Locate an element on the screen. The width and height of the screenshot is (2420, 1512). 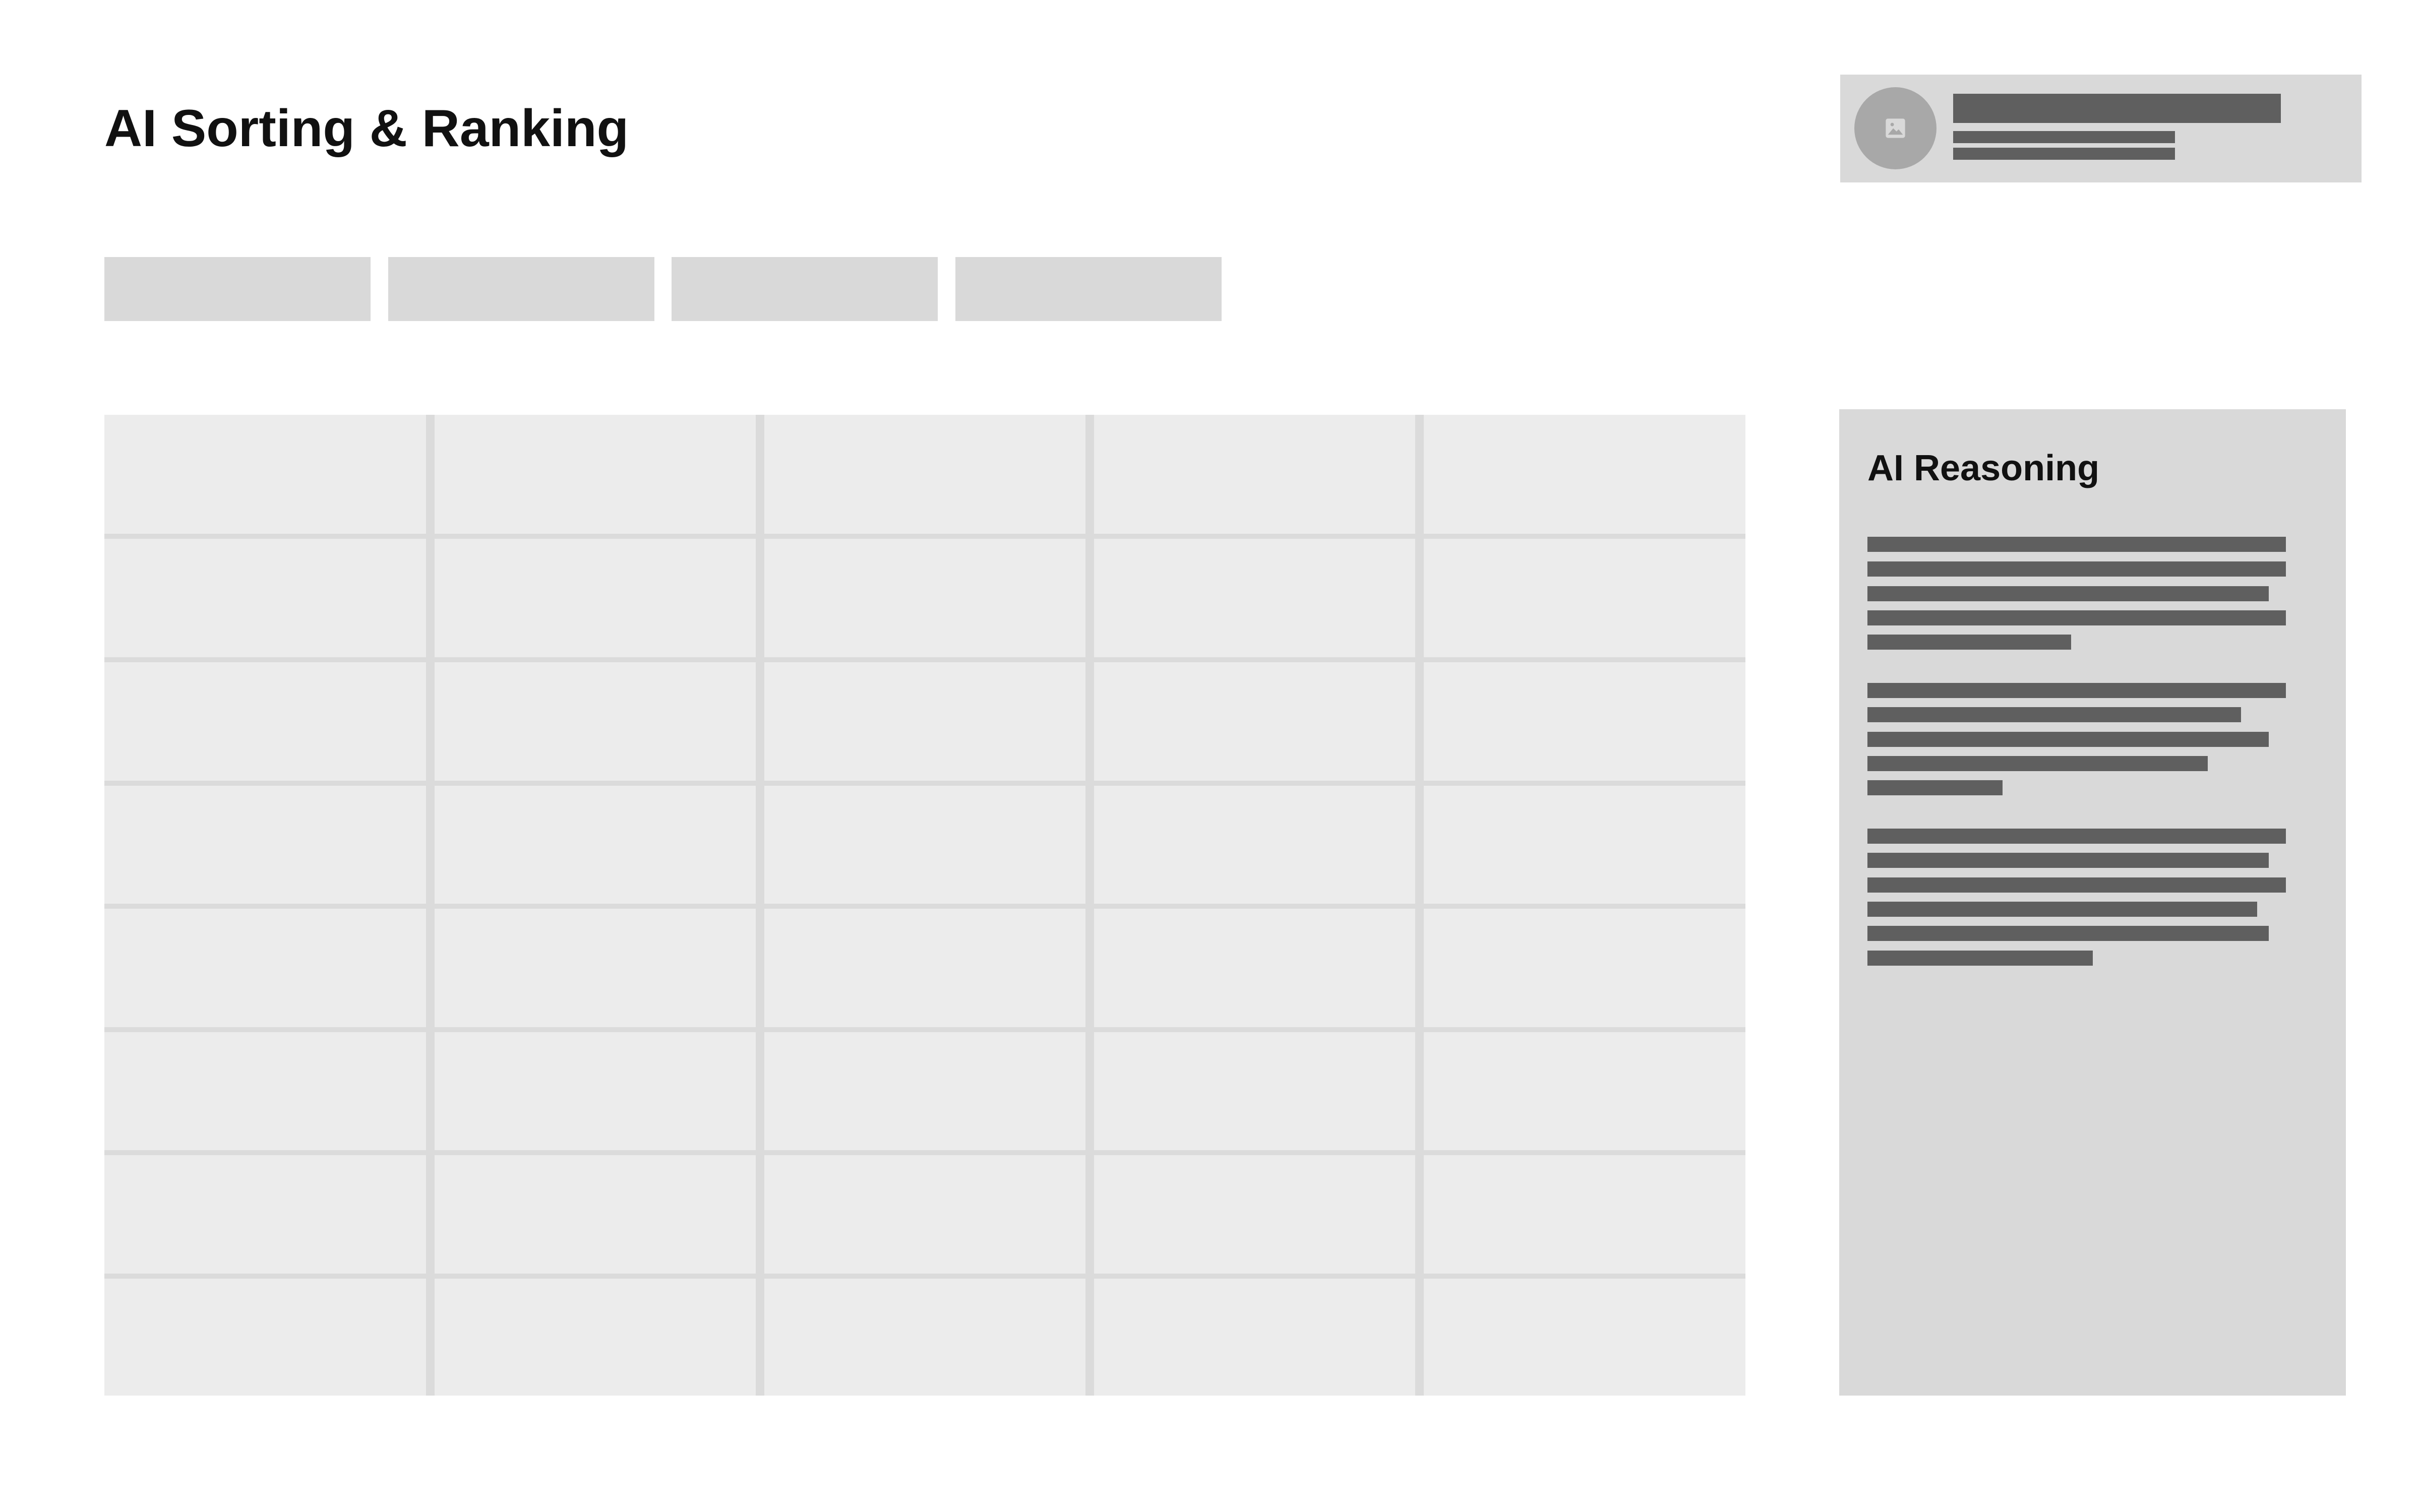
image-icon is located at coordinates (1895, 128).